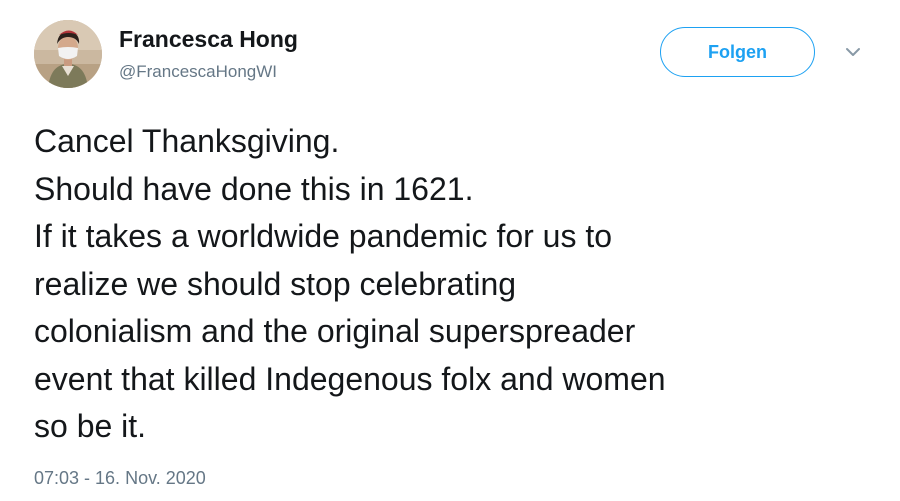 Image resolution: width=900 pixels, height=501 pixels. I want to click on author-handle: @FrancescaHongWI, so click(198, 72).